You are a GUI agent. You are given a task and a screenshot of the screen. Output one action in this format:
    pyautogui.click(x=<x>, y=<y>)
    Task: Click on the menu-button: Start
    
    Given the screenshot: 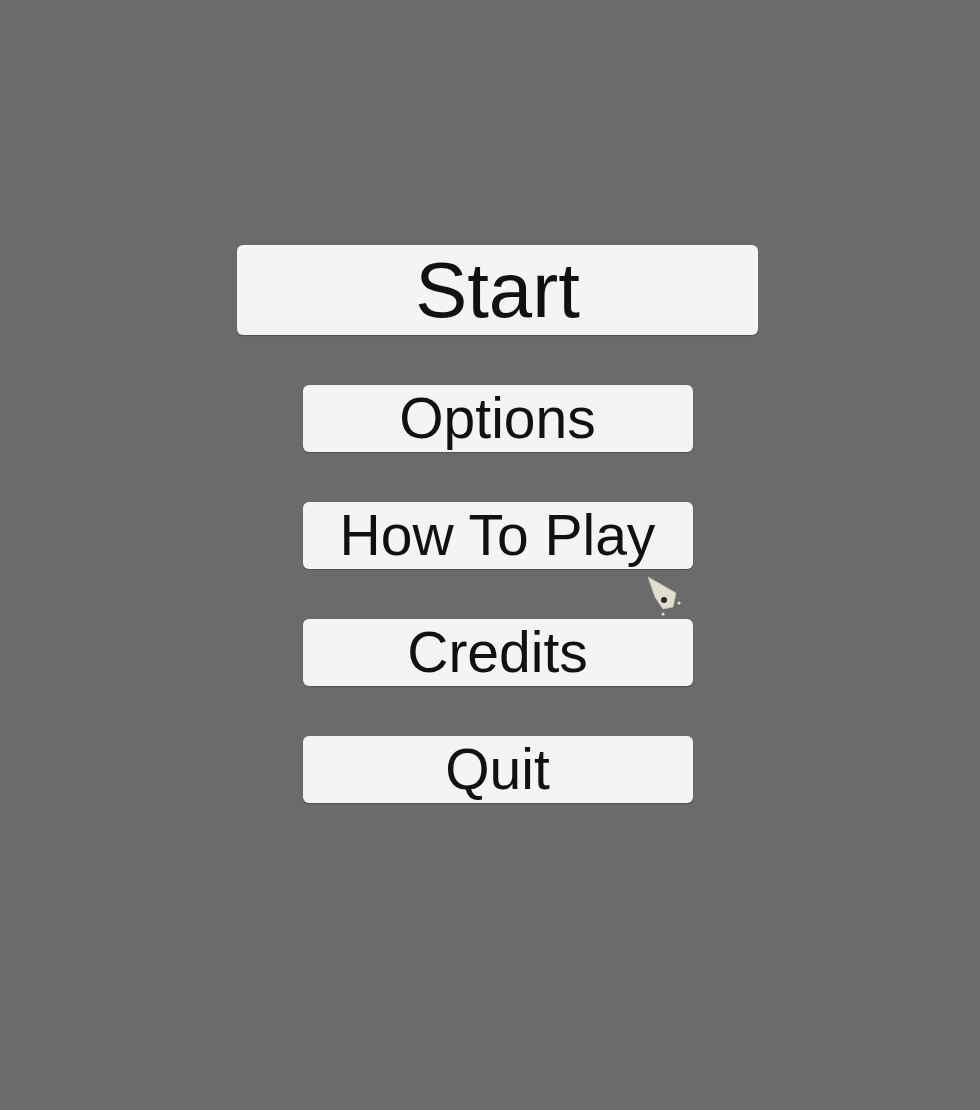 What is the action you would take?
    pyautogui.click(x=497, y=290)
    